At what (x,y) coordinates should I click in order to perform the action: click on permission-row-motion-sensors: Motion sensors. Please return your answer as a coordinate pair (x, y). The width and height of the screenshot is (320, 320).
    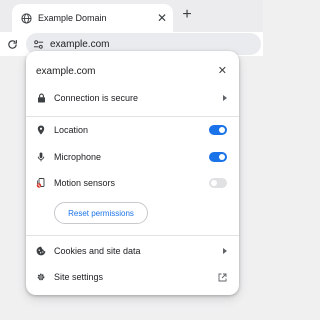
    Looking at the image, I should click on (132, 183).